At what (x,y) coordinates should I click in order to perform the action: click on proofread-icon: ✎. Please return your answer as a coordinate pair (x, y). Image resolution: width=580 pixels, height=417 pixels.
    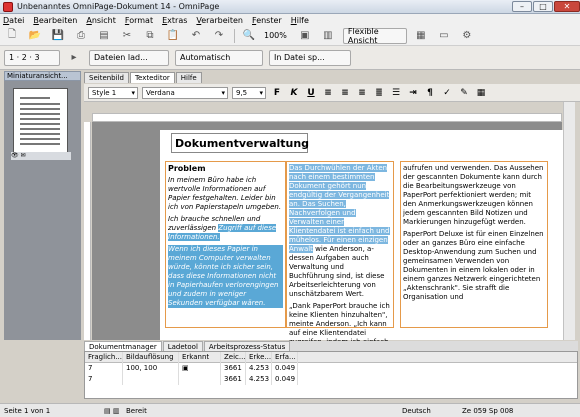
    Looking at the image, I should click on (464, 93).